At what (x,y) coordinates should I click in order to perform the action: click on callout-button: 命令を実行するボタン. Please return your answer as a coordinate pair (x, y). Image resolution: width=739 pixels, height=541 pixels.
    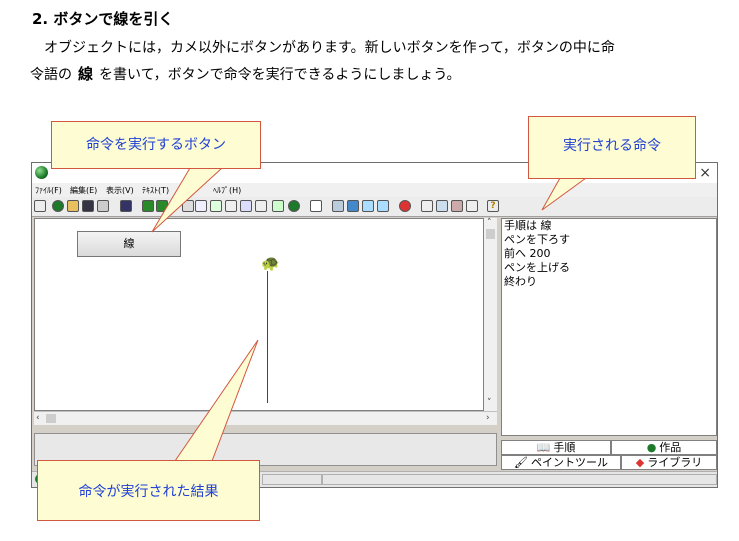
    Looking at the image, I should click on (156, 145).